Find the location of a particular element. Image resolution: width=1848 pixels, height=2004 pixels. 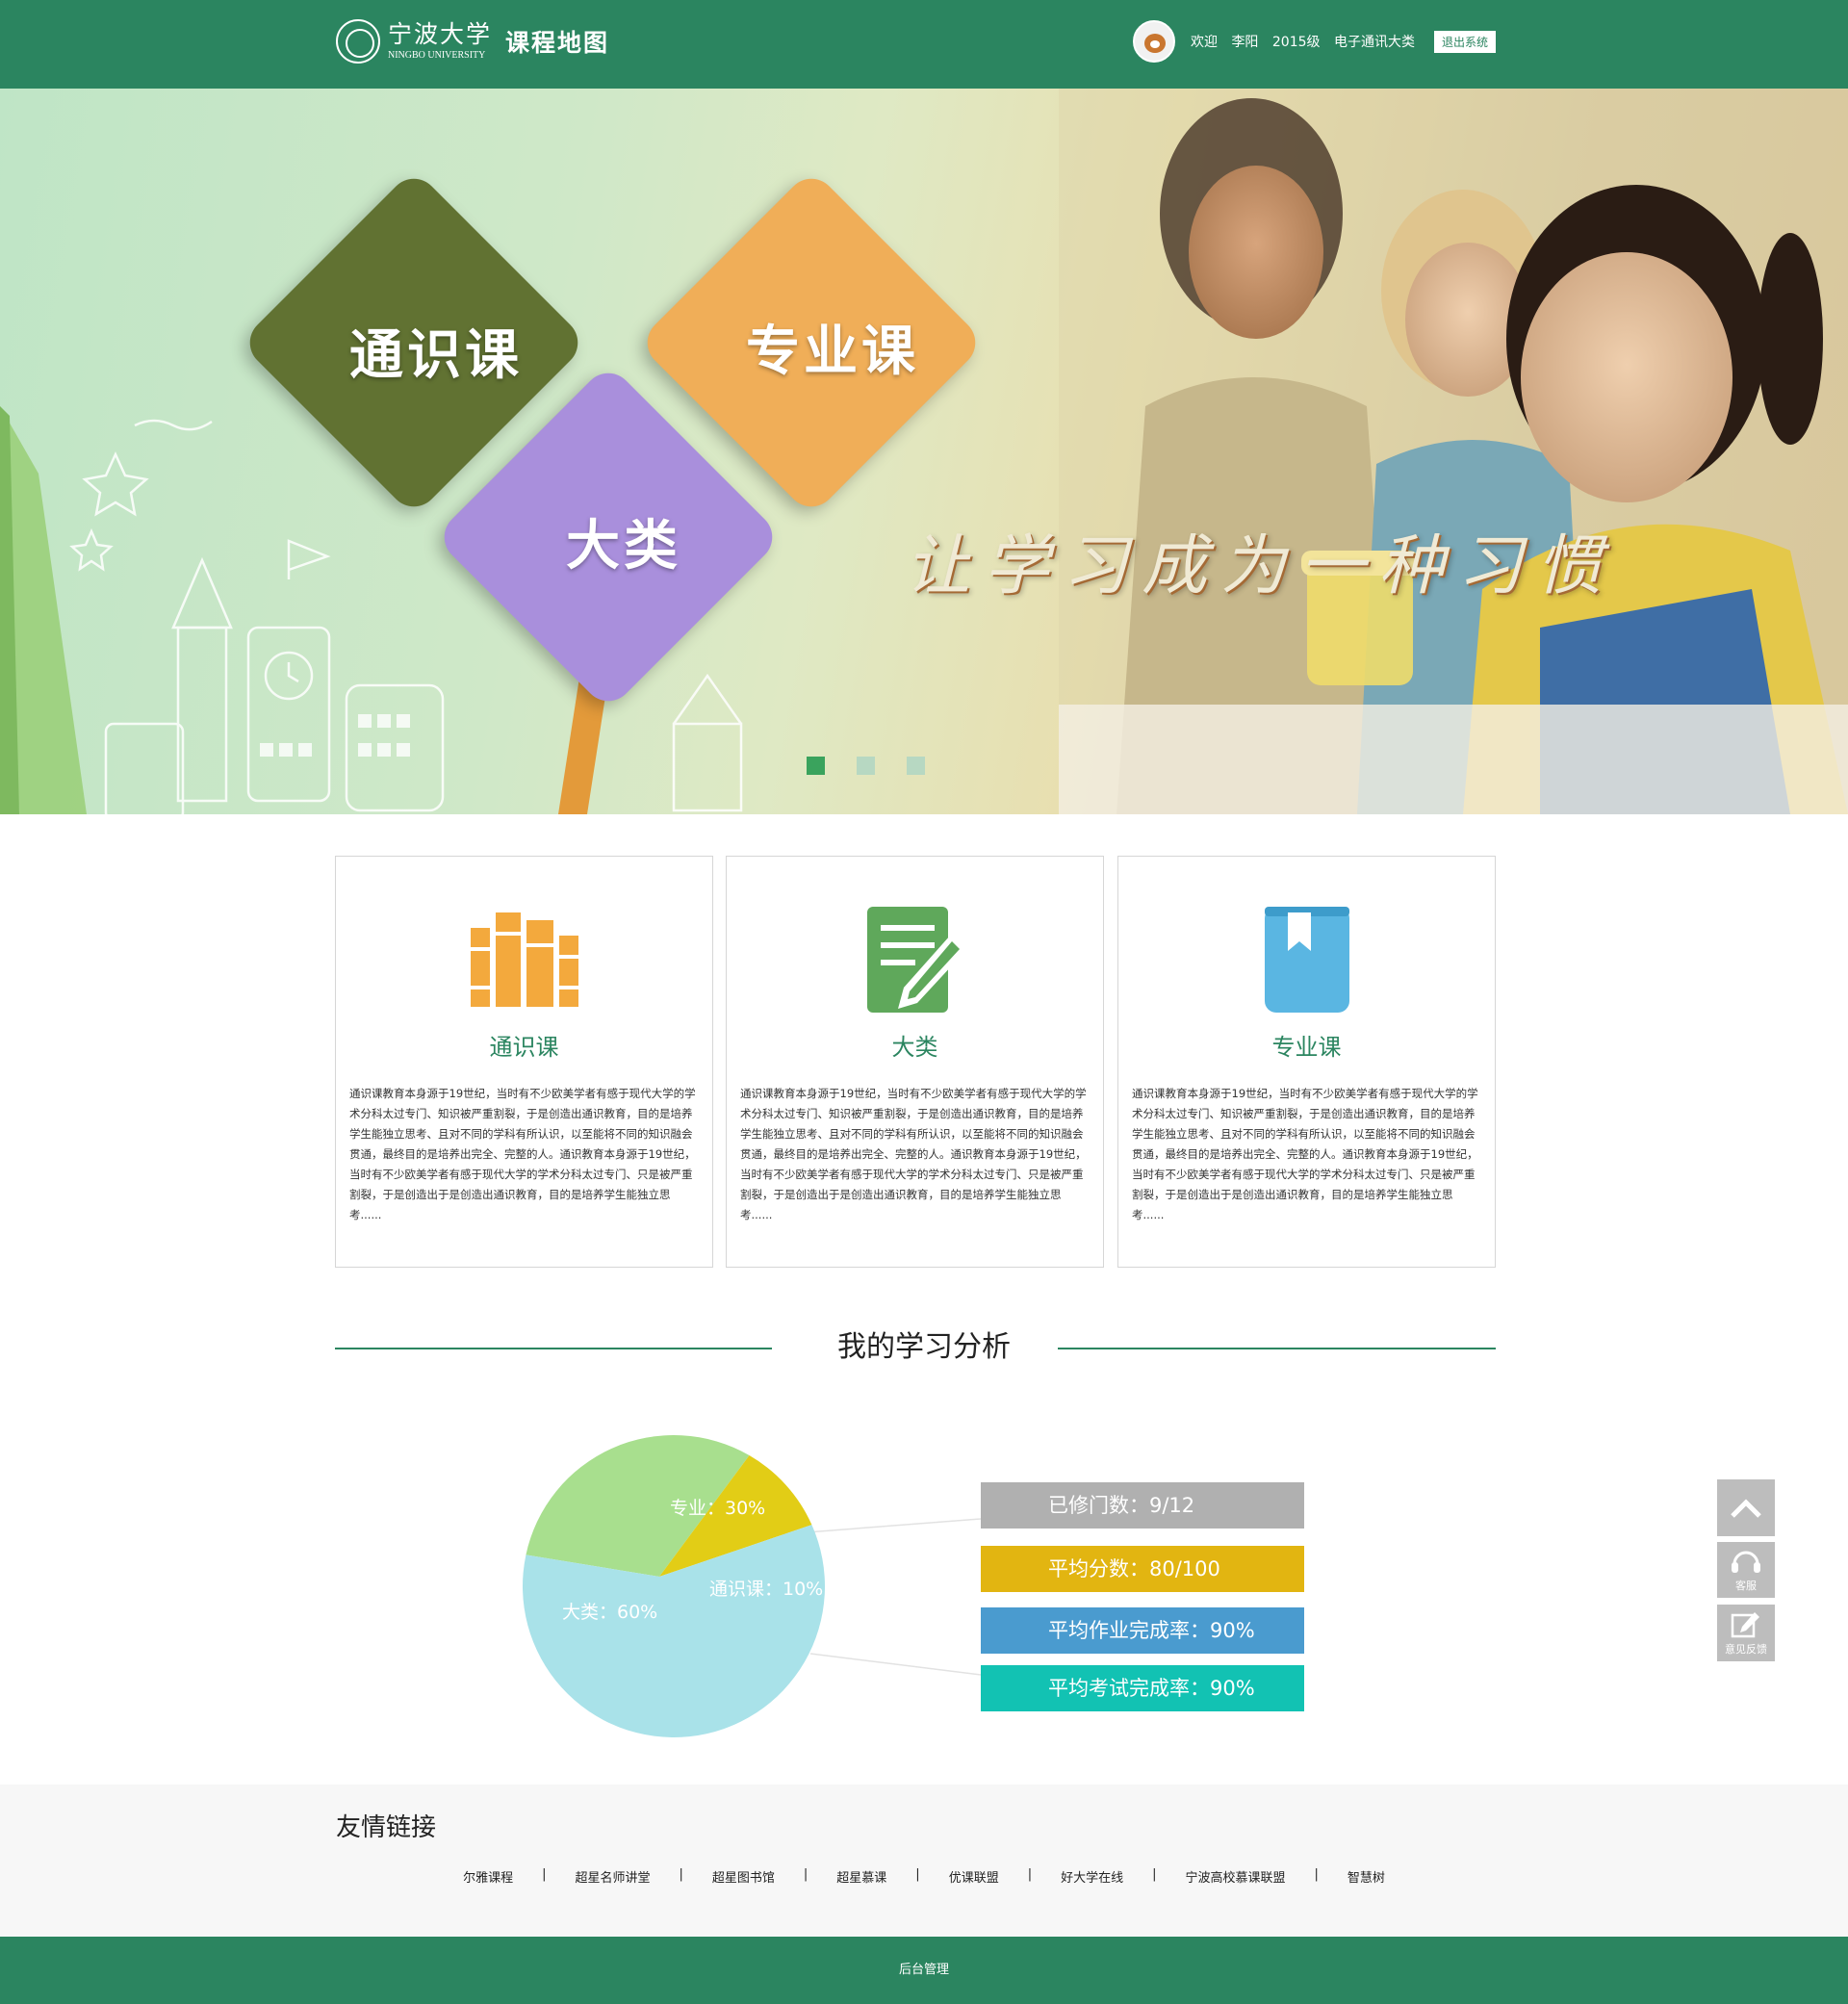

major-course-diamond-label: 专业课 is located at coordinates (832, 352).